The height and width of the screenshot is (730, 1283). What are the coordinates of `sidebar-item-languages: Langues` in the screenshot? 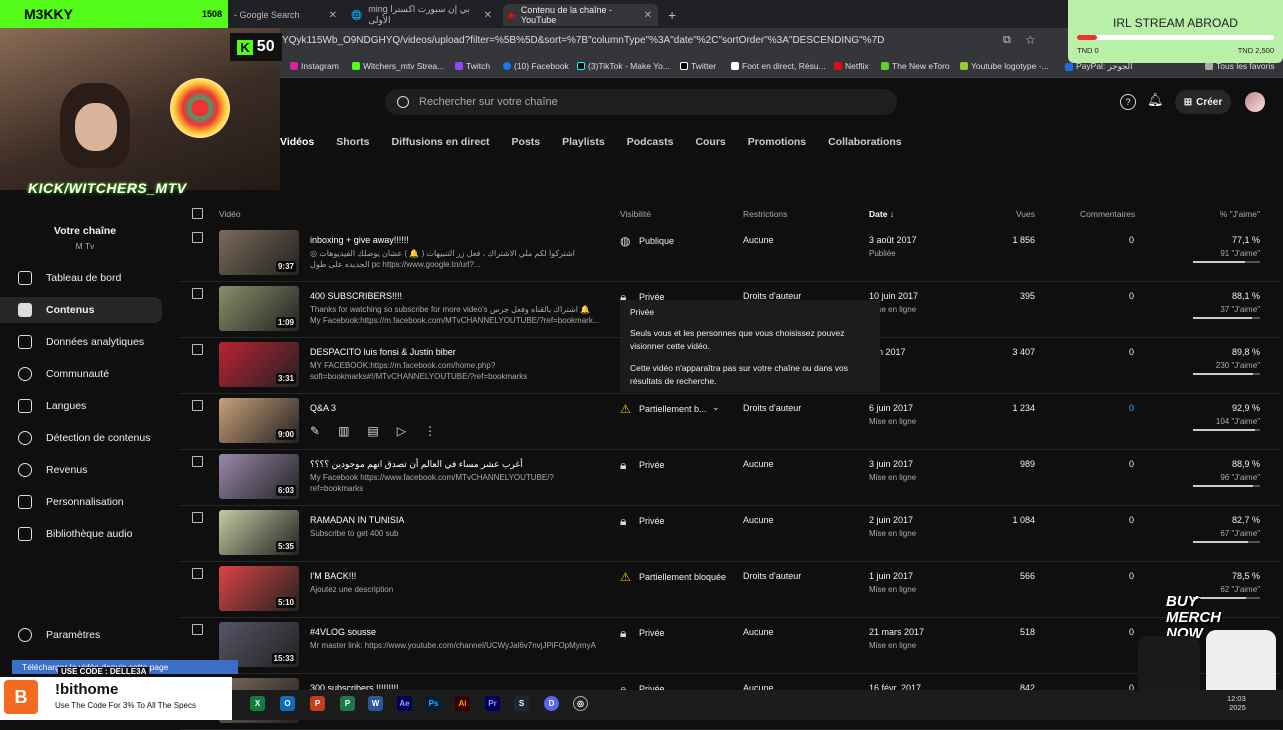 It's located at (81, 406).